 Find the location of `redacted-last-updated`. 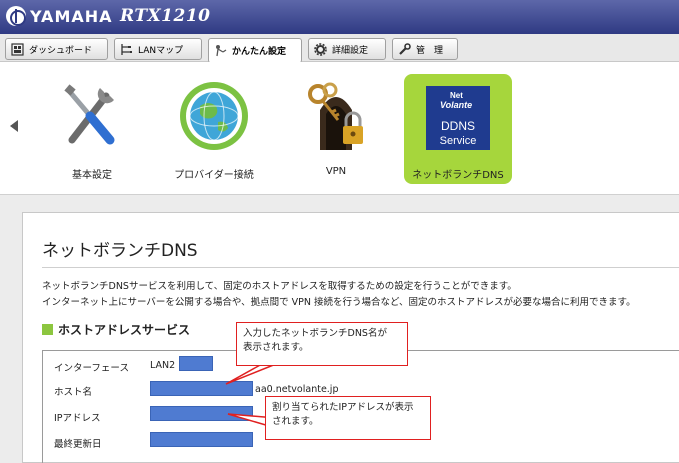

redacted-last-updated is located at coordinates (201, 439).